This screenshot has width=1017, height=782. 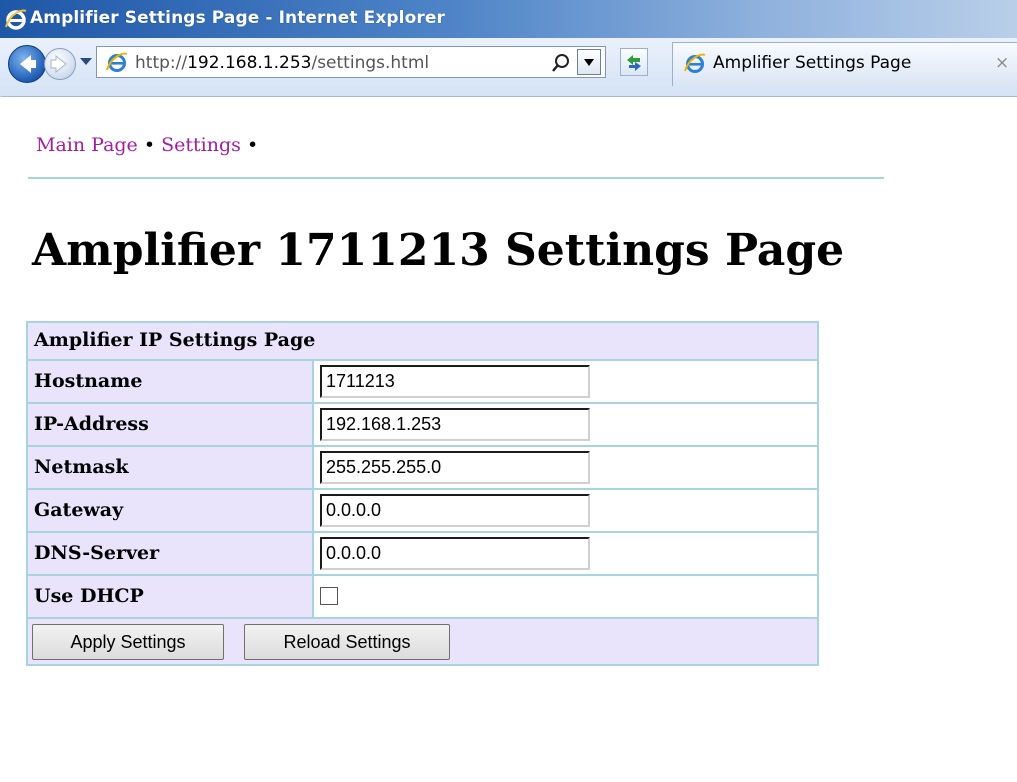 I want to click on tab-page-icon, so click(x=695, y=63).